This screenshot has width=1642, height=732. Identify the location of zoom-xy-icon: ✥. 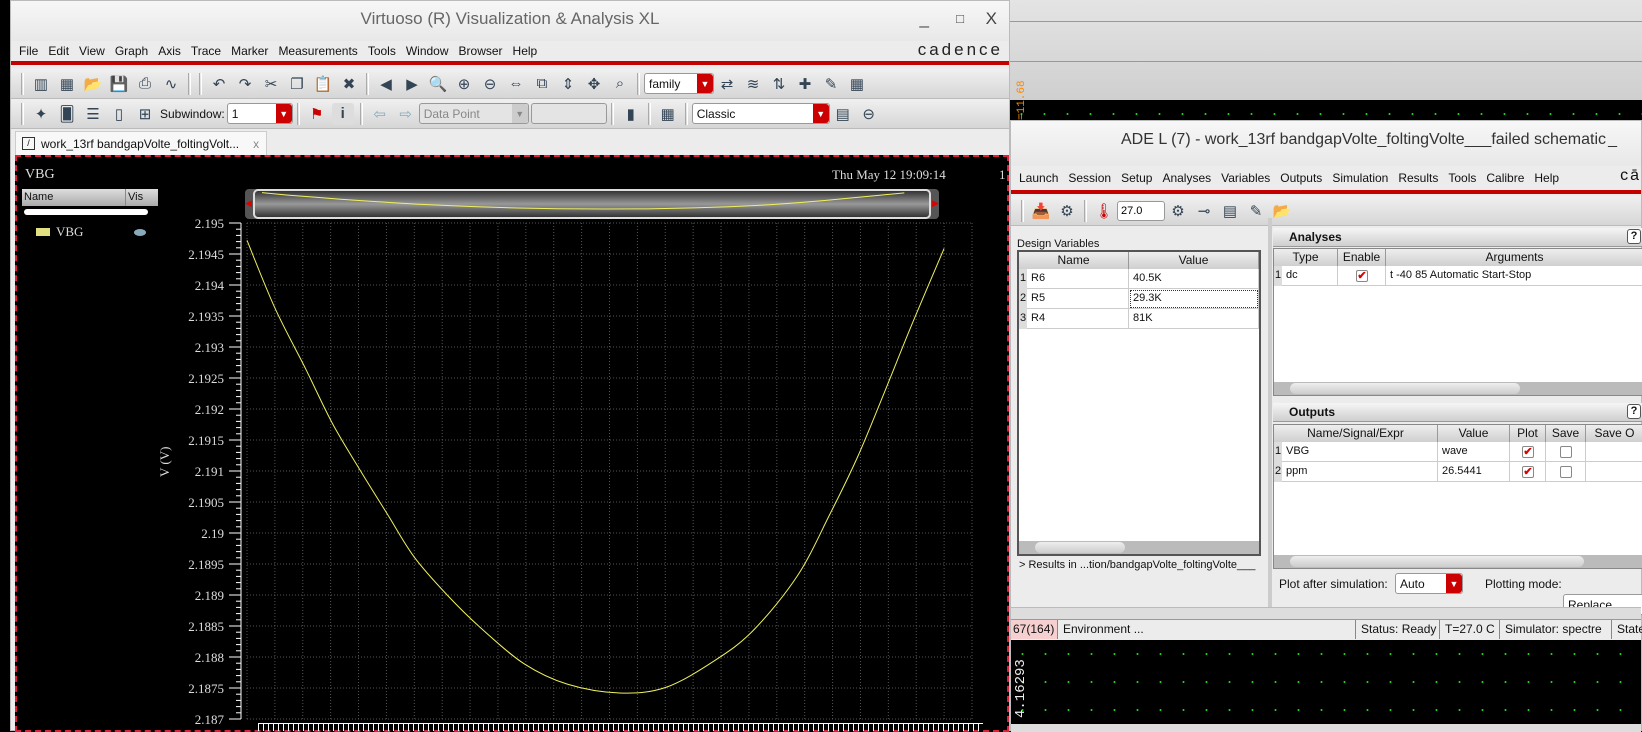
(594, 84).